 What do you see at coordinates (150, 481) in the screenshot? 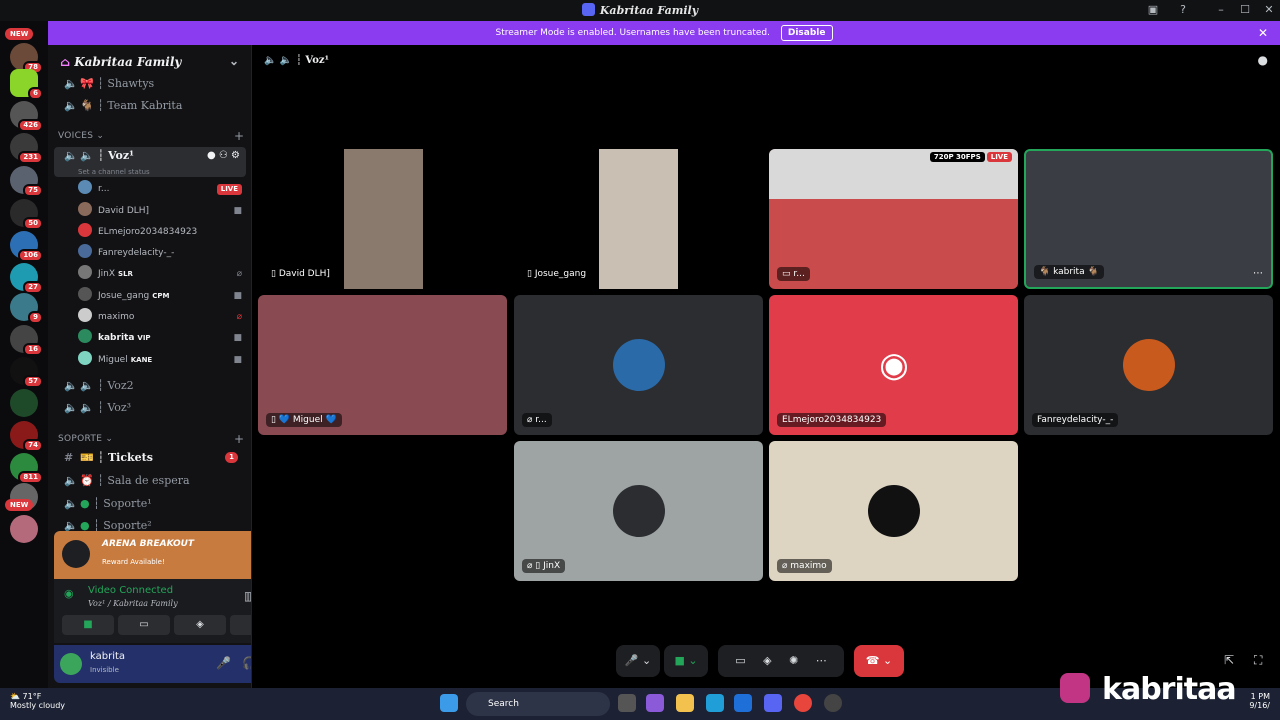
I see `channel-item-sala-de-espera: 🔈 ⏰ ┆ Sala de espera` at bounding box center [150, 481].